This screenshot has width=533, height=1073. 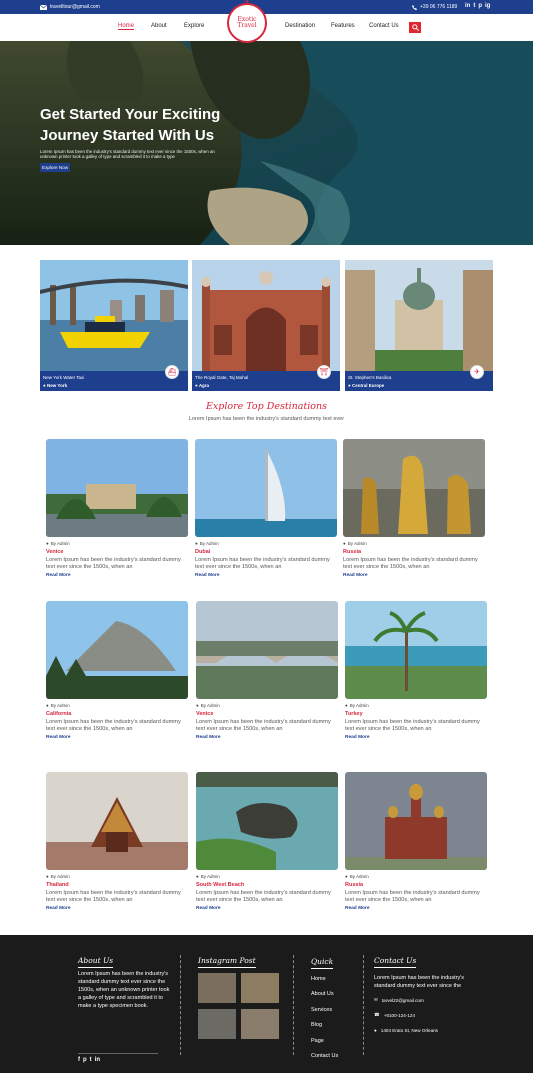 I want to click on card-place: Thailand, so click(x=57, y=885).